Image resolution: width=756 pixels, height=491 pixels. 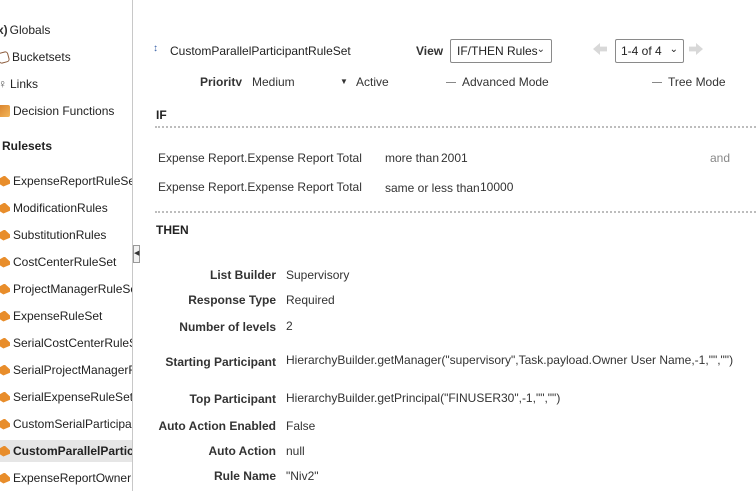 What do you see at coordinates (73, 343) in the screenshot?
I see `ruleset-label: SerialCostCenterRuleSe` at bounding box center [73, 343].